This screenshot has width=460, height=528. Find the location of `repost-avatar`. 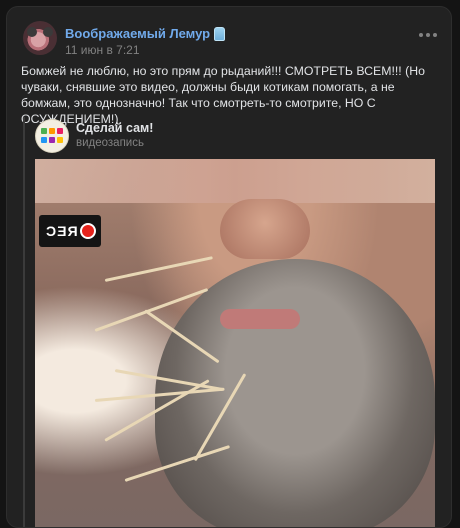

repost-avatar is located at coordinates (52, 136).